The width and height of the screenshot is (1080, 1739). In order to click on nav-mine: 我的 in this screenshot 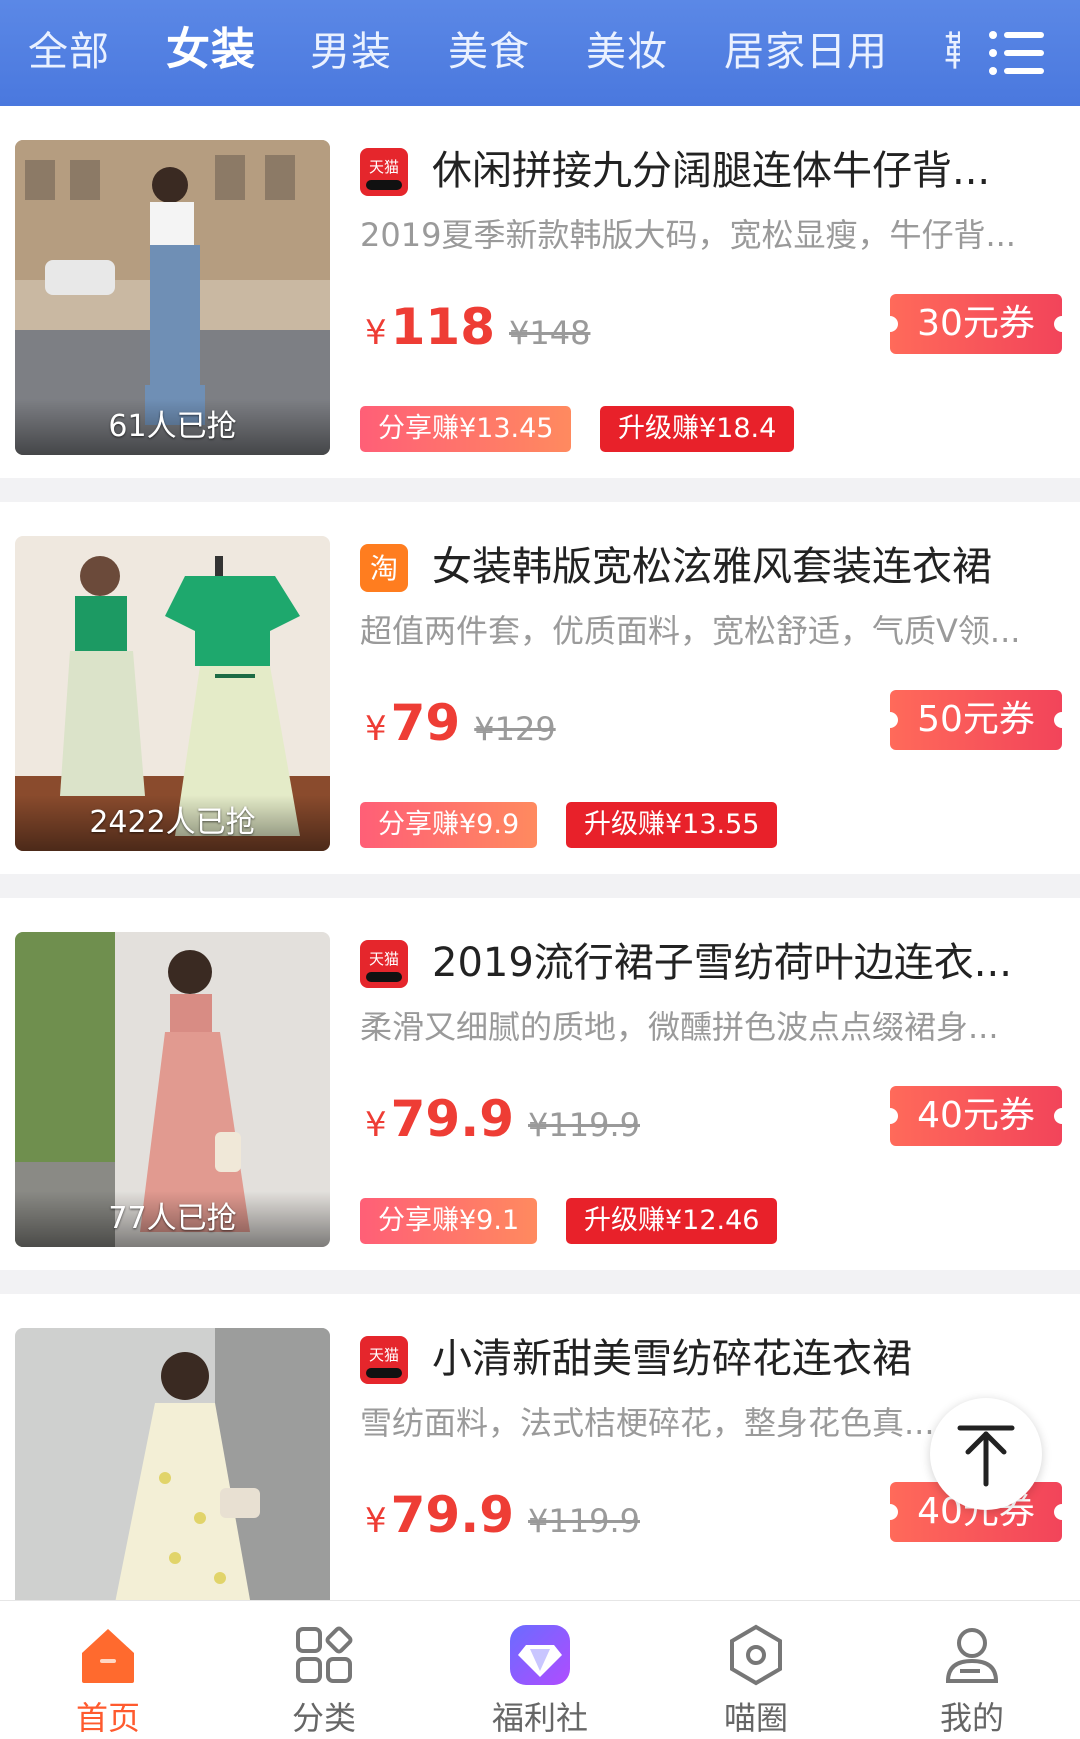, I will do `click(972, 1670)`.